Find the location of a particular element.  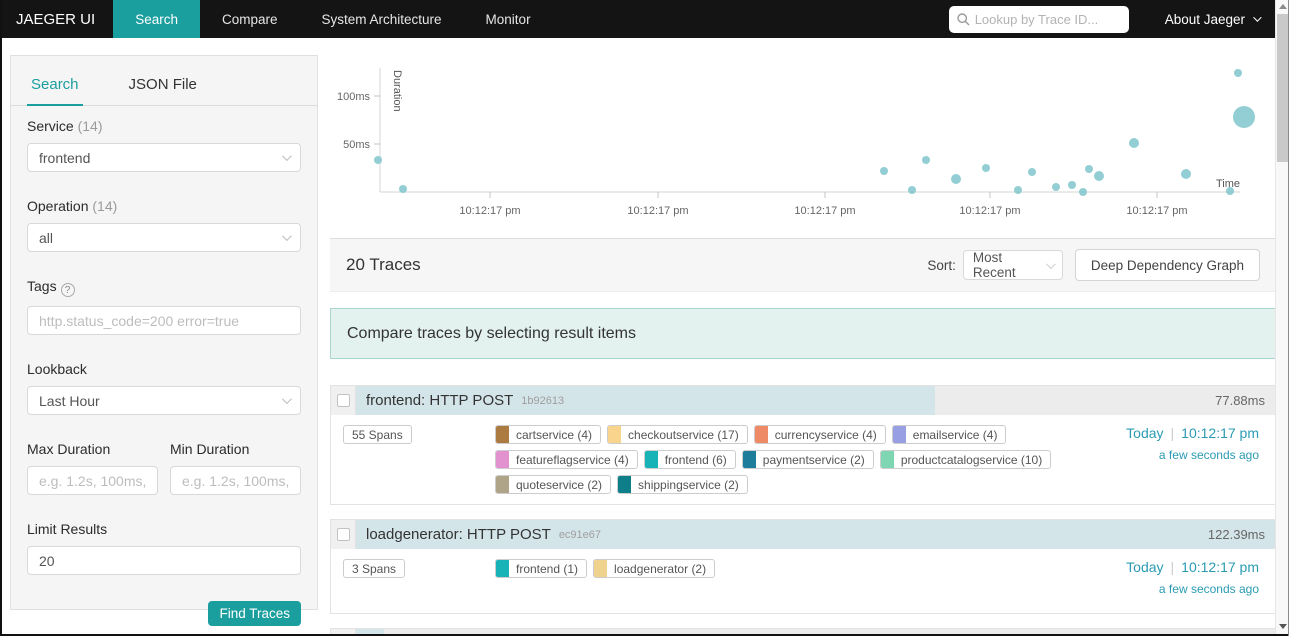

tags-input is located at coordinates (164, 320).